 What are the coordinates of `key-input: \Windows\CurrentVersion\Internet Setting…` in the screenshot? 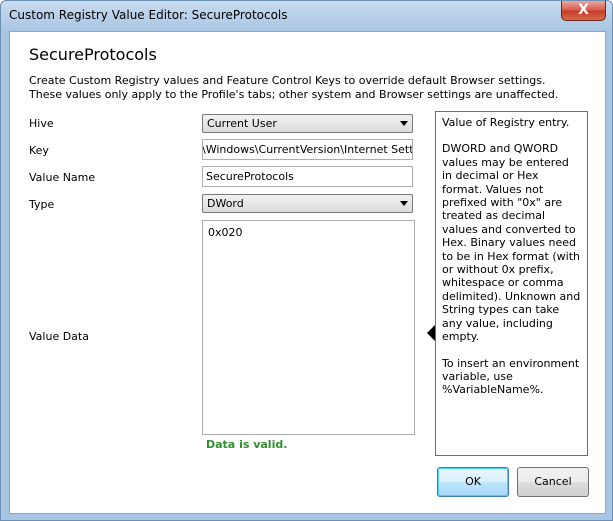 It's located at (307, 149).